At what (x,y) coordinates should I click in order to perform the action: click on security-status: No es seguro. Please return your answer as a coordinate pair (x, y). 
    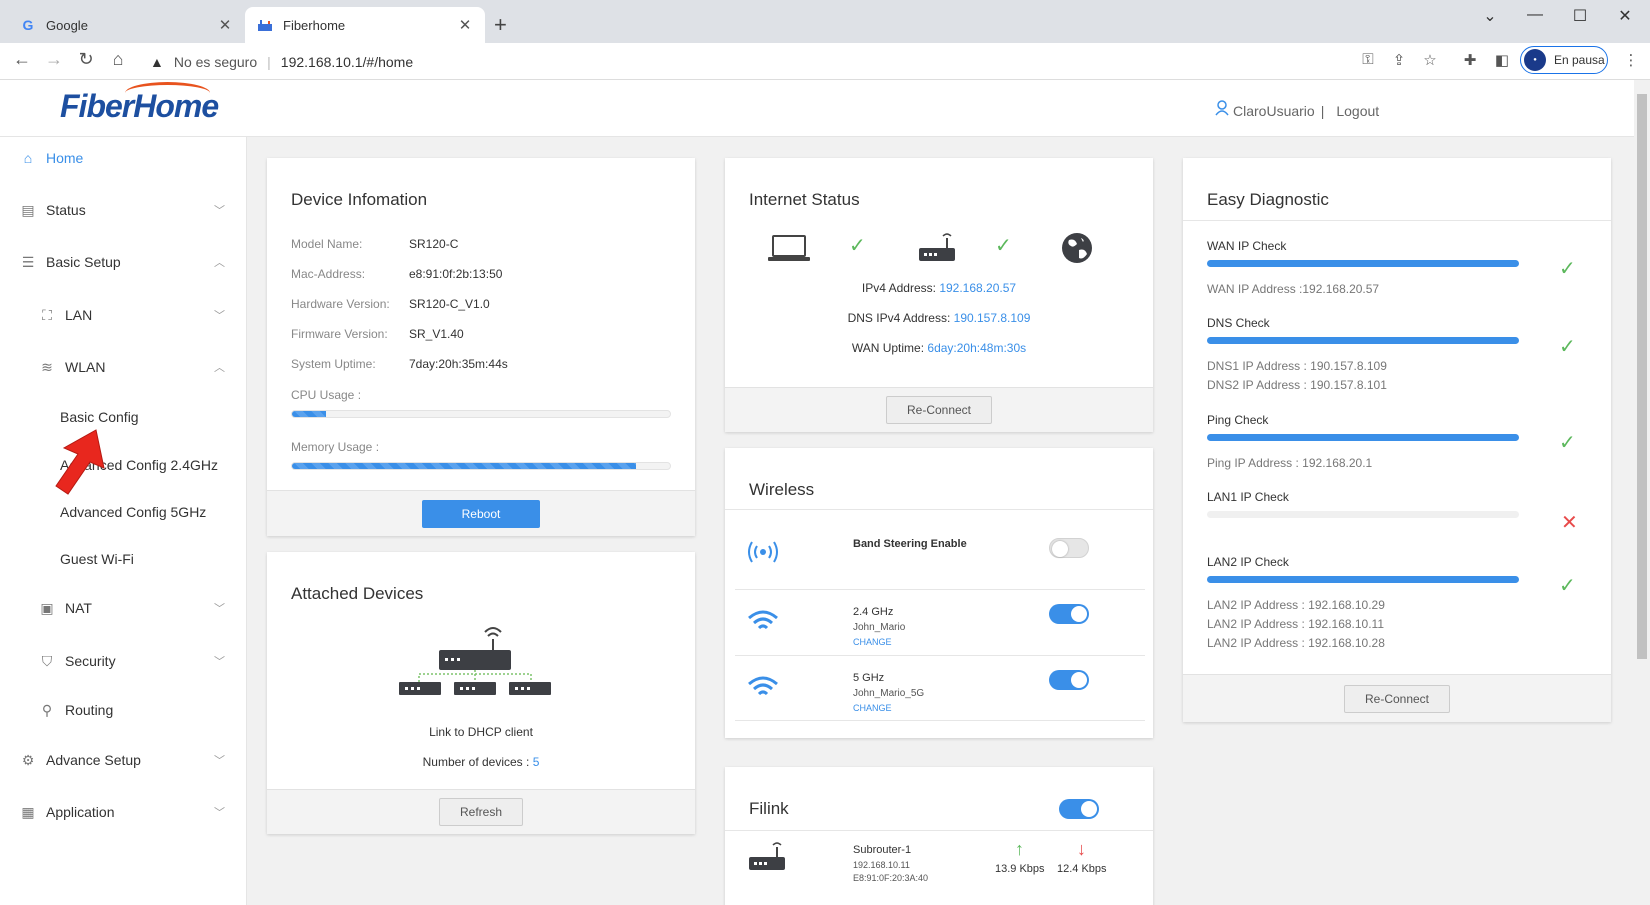
    Looking at the image, I should click on (215, 62).